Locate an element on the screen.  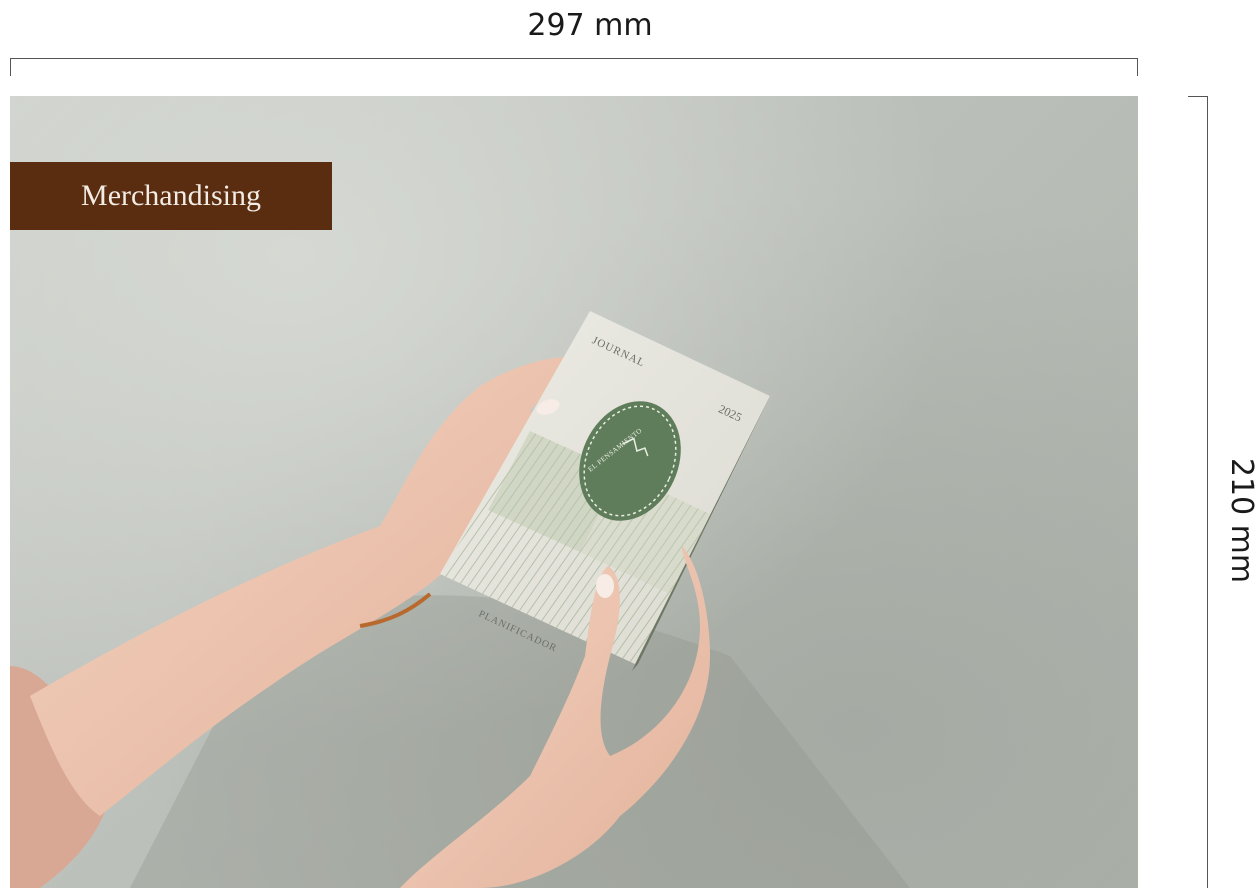
section-tag-label: Merchandising is located at coordinates (171, 195).